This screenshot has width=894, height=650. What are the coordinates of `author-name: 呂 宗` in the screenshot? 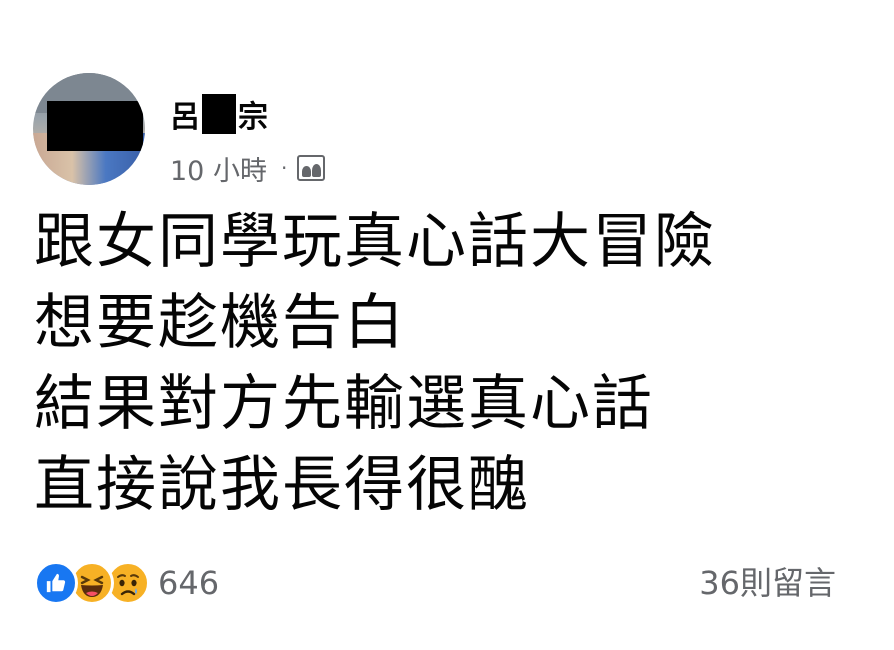 It's located at (219, 114).